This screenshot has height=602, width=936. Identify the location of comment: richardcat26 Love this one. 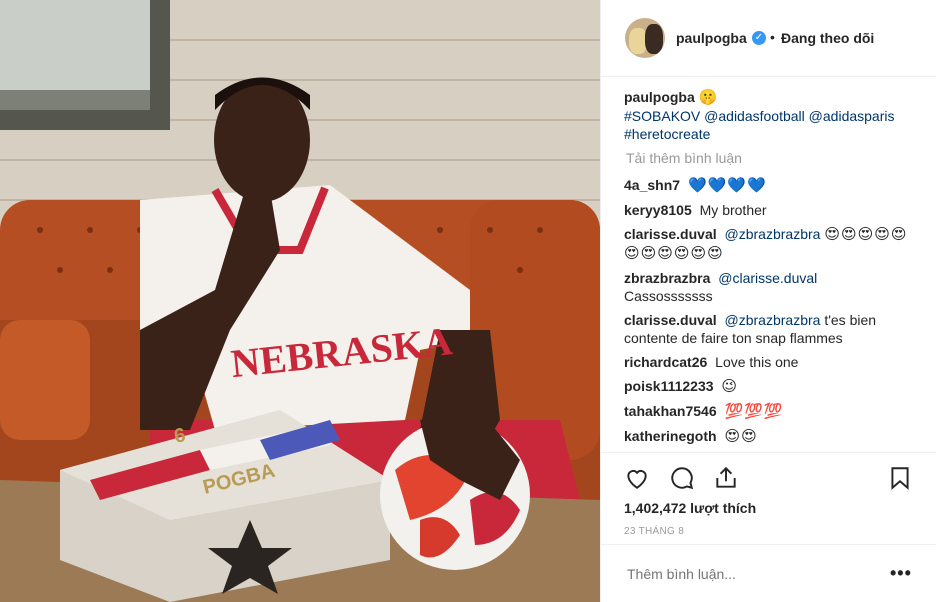
(771, 362).